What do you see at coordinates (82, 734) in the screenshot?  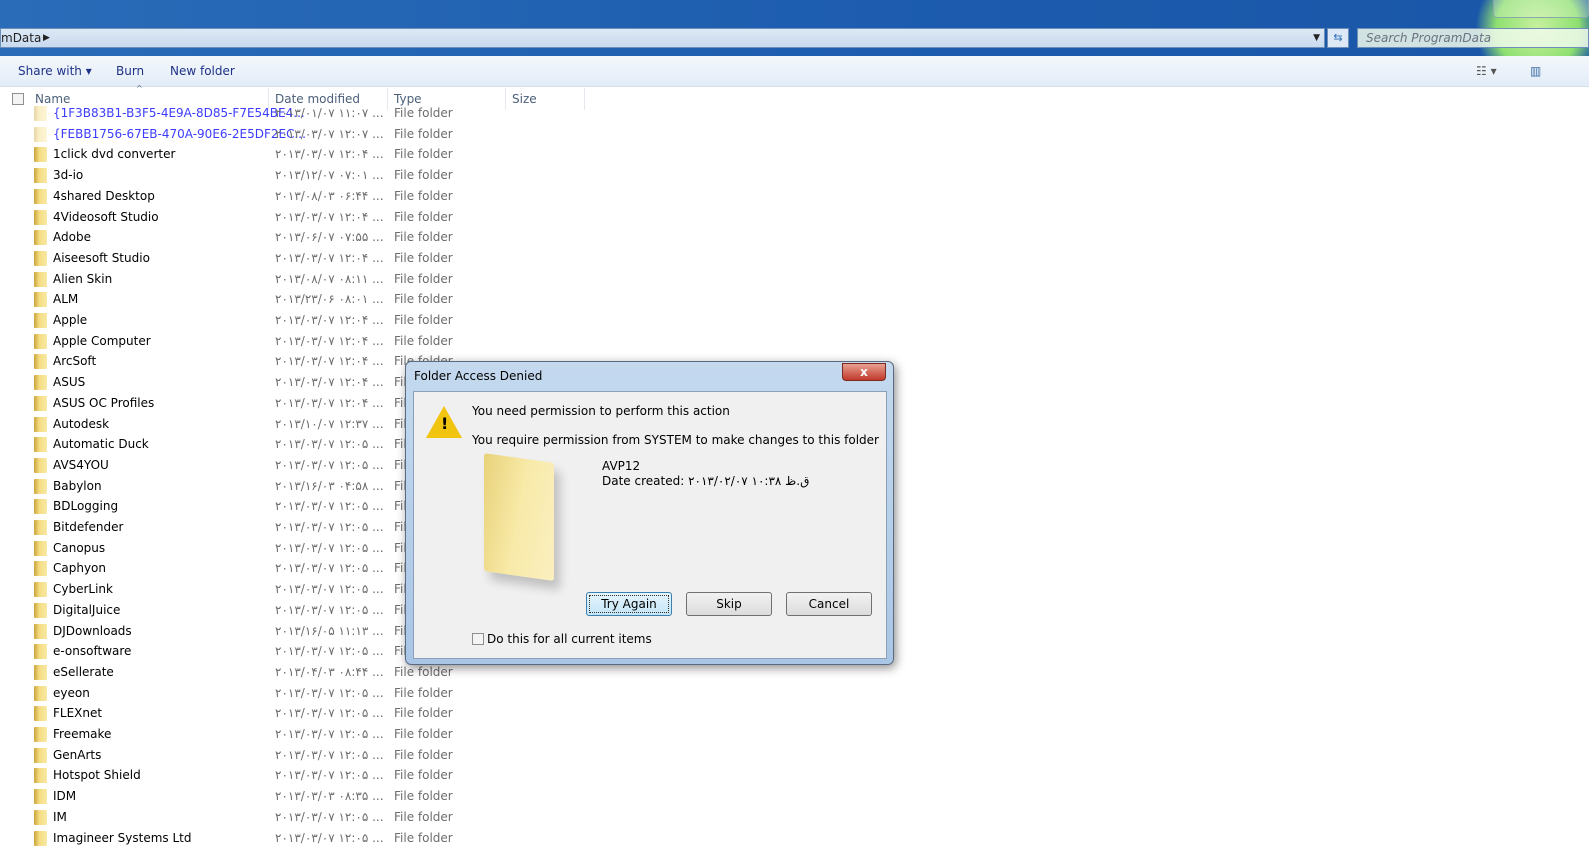 I see `file-name: Freemake` at bounding box center [82, 734].